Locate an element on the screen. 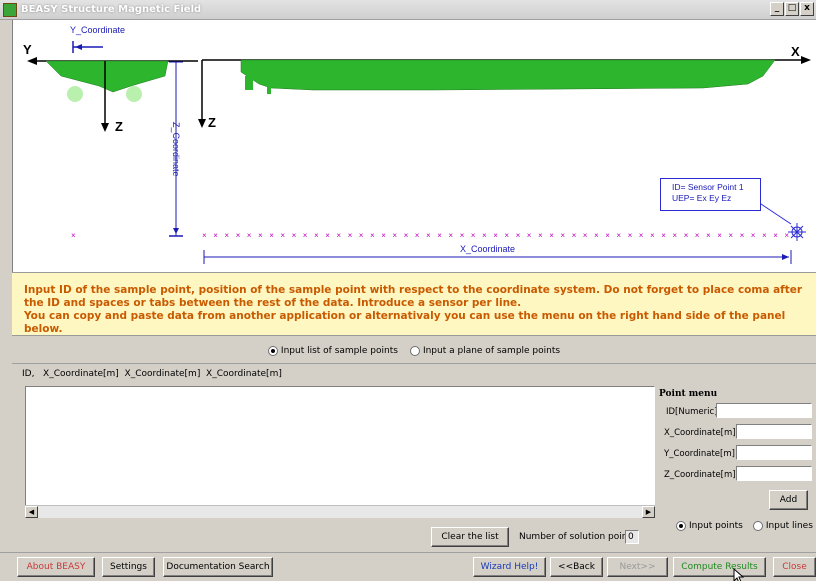 The height and width of the screenshot is (581, 816). y-coordinate-field is located at coordinates (774, 452).